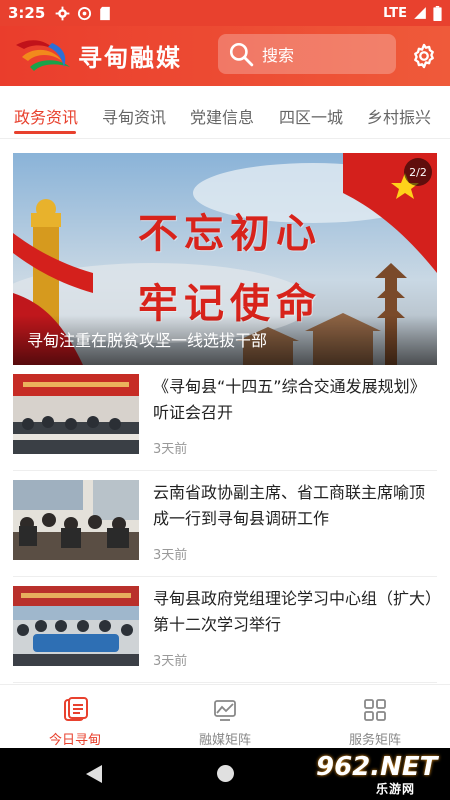 This screenshot has width=450, height=800. I want to click on news-item: 《寻甸县“十四五”综合交通发展规划》听证会召开 3天前, so click(225, 424).